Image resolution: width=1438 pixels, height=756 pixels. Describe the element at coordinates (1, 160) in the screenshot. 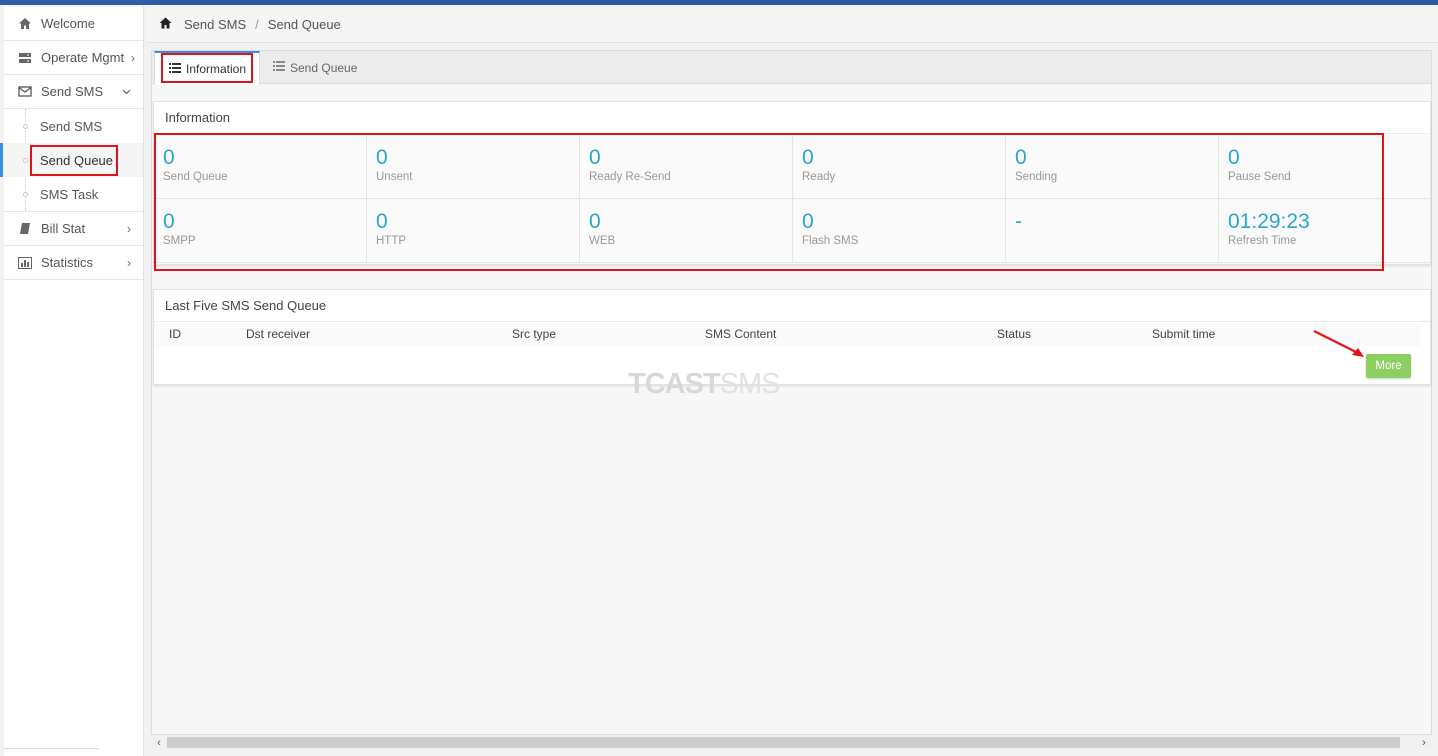

I see `active-indicator` at that location.